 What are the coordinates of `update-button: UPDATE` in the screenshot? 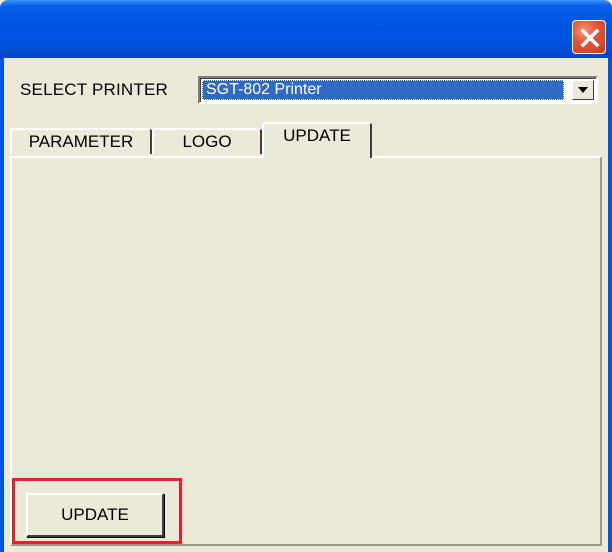 It's located at (95, 515).